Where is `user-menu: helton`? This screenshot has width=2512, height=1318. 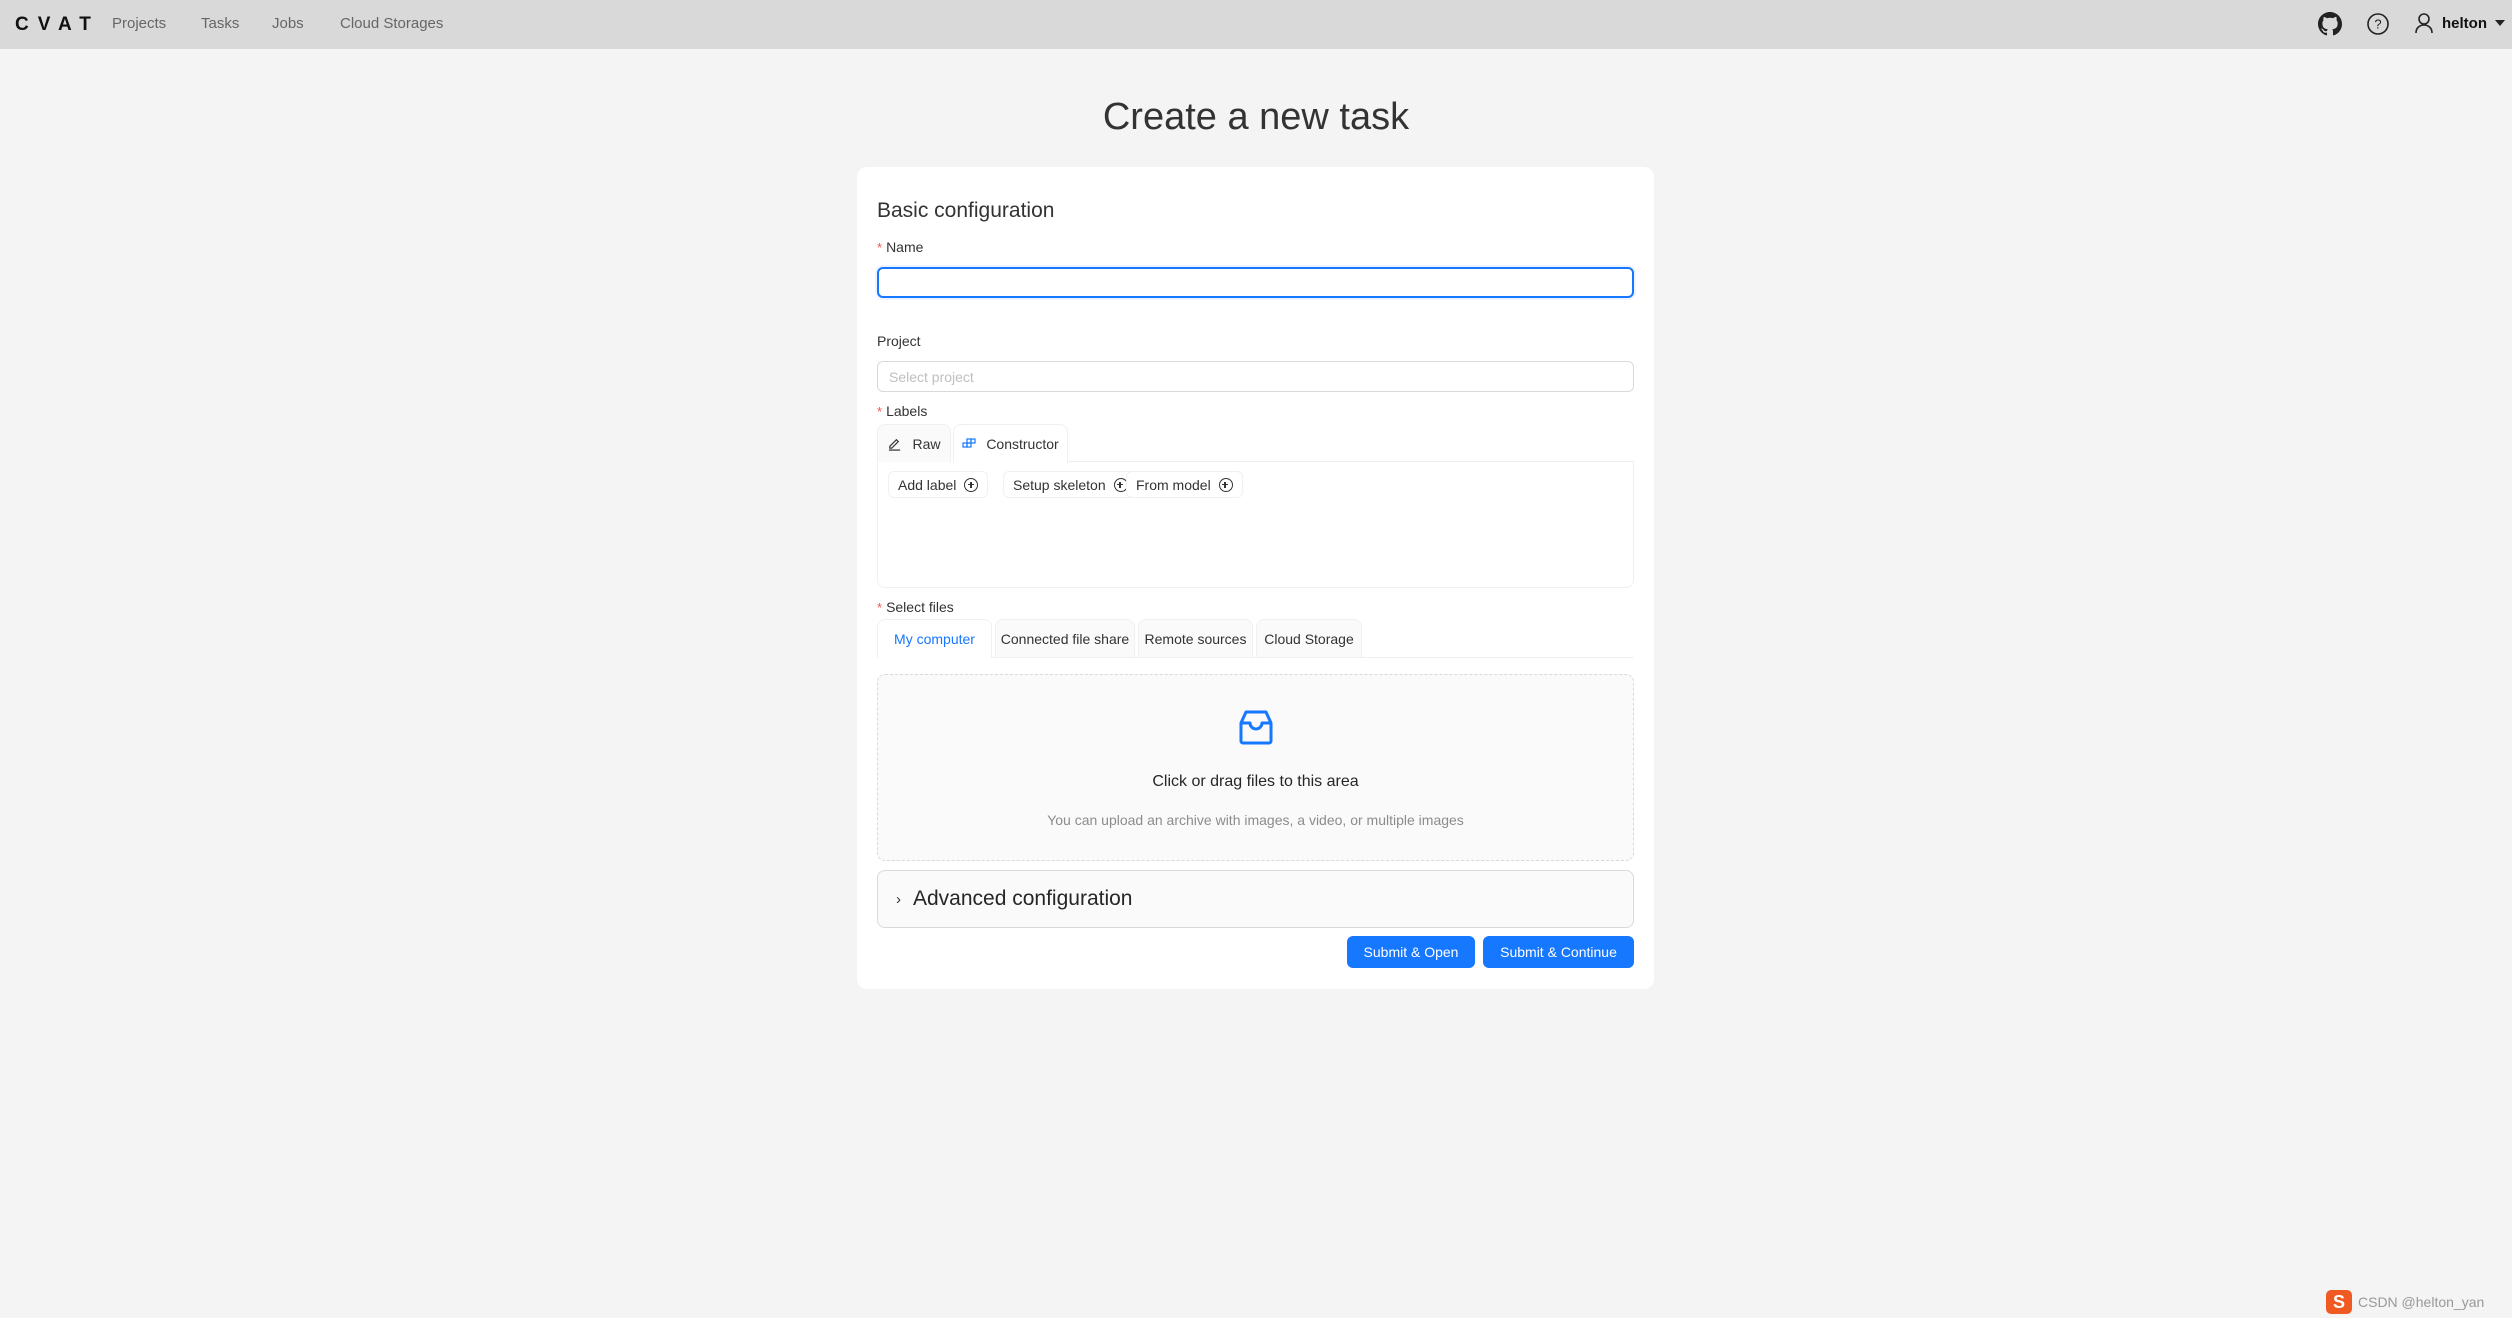
user-menu: helton is located at coordinates (2459, 23).